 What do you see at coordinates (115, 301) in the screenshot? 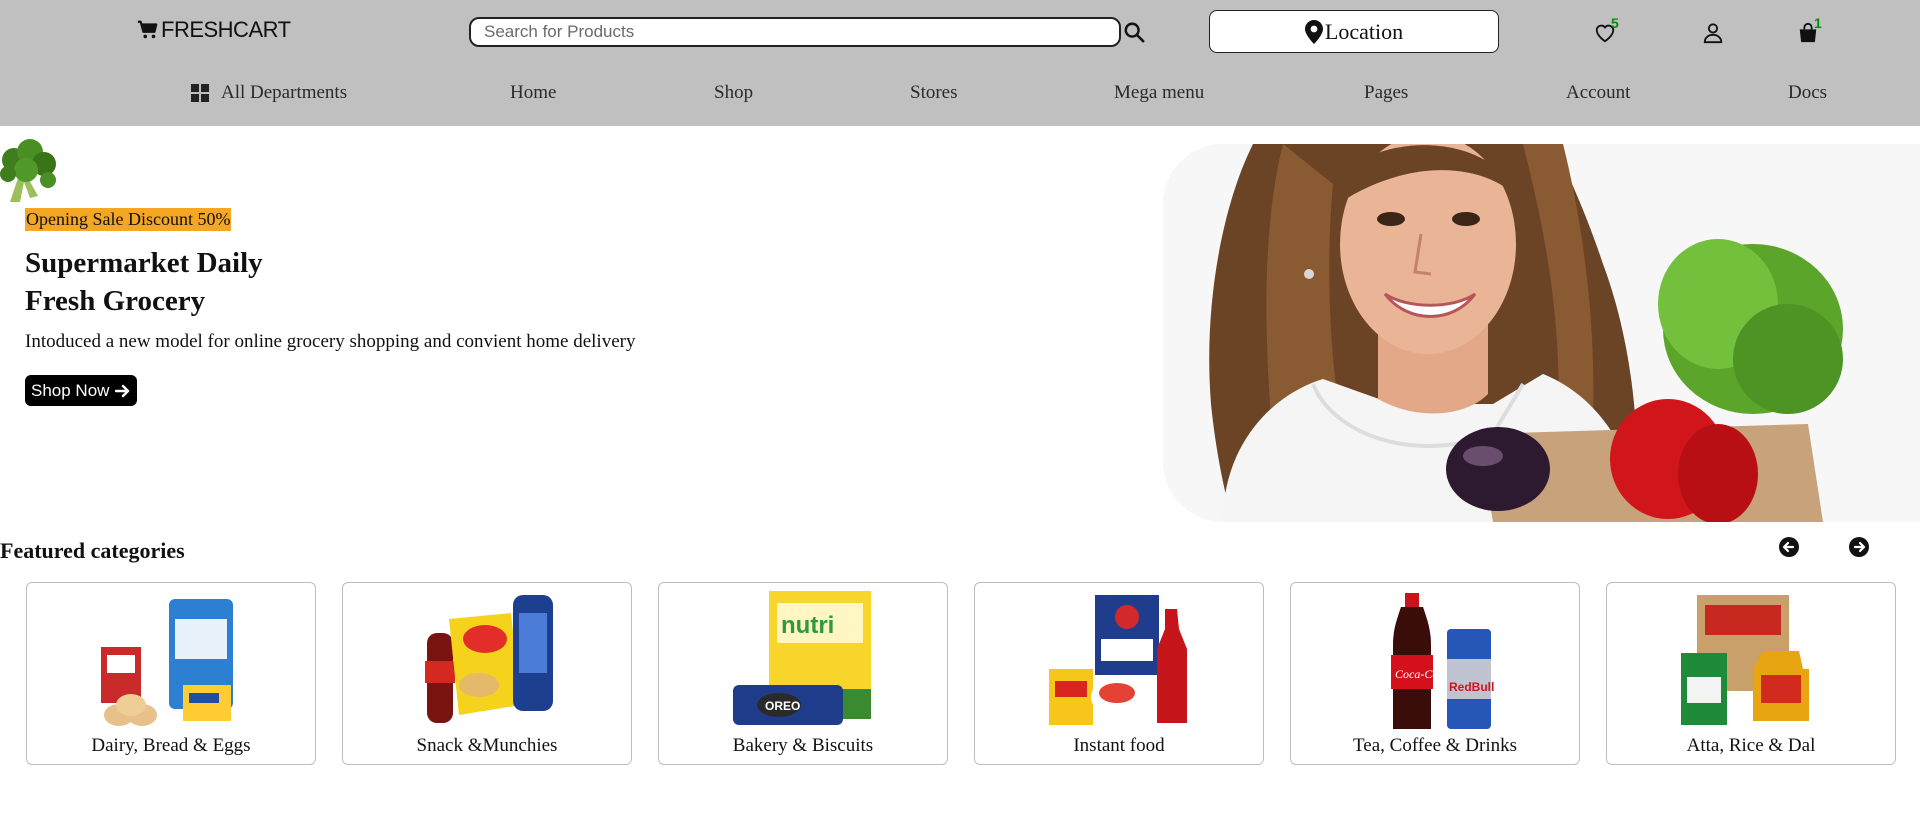
I see `hero-title-line-2: Fresh Grocery` at bounding box center [115, 301].